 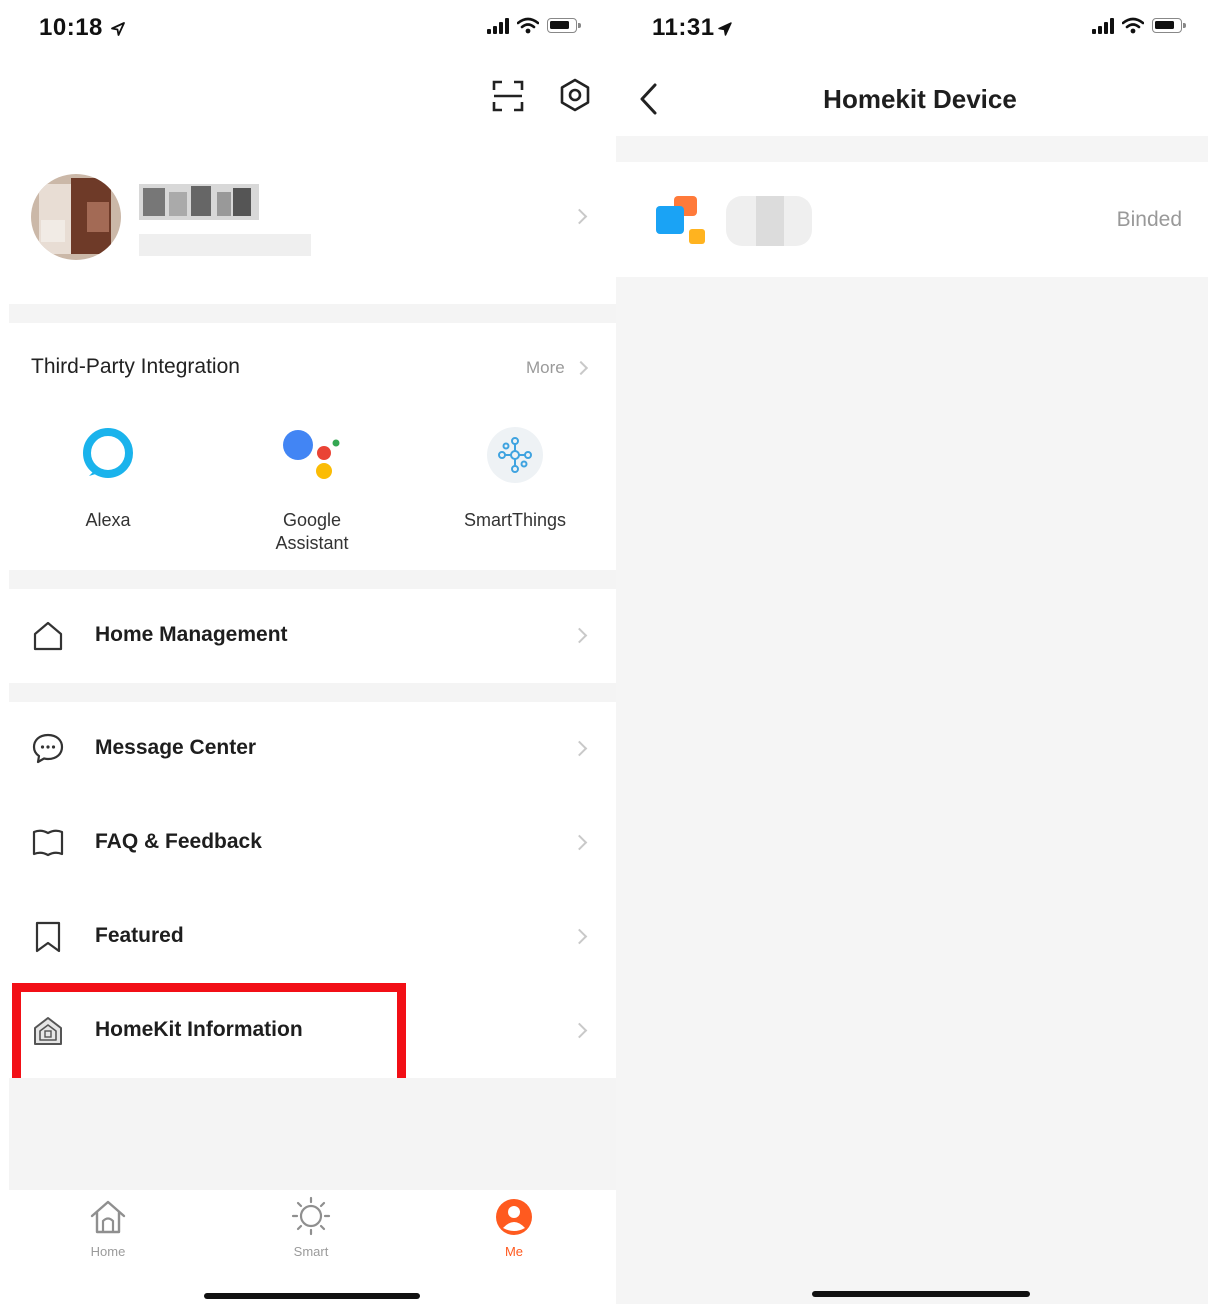 I want to click on status-time: 10:18, so click(x=71, y=27).